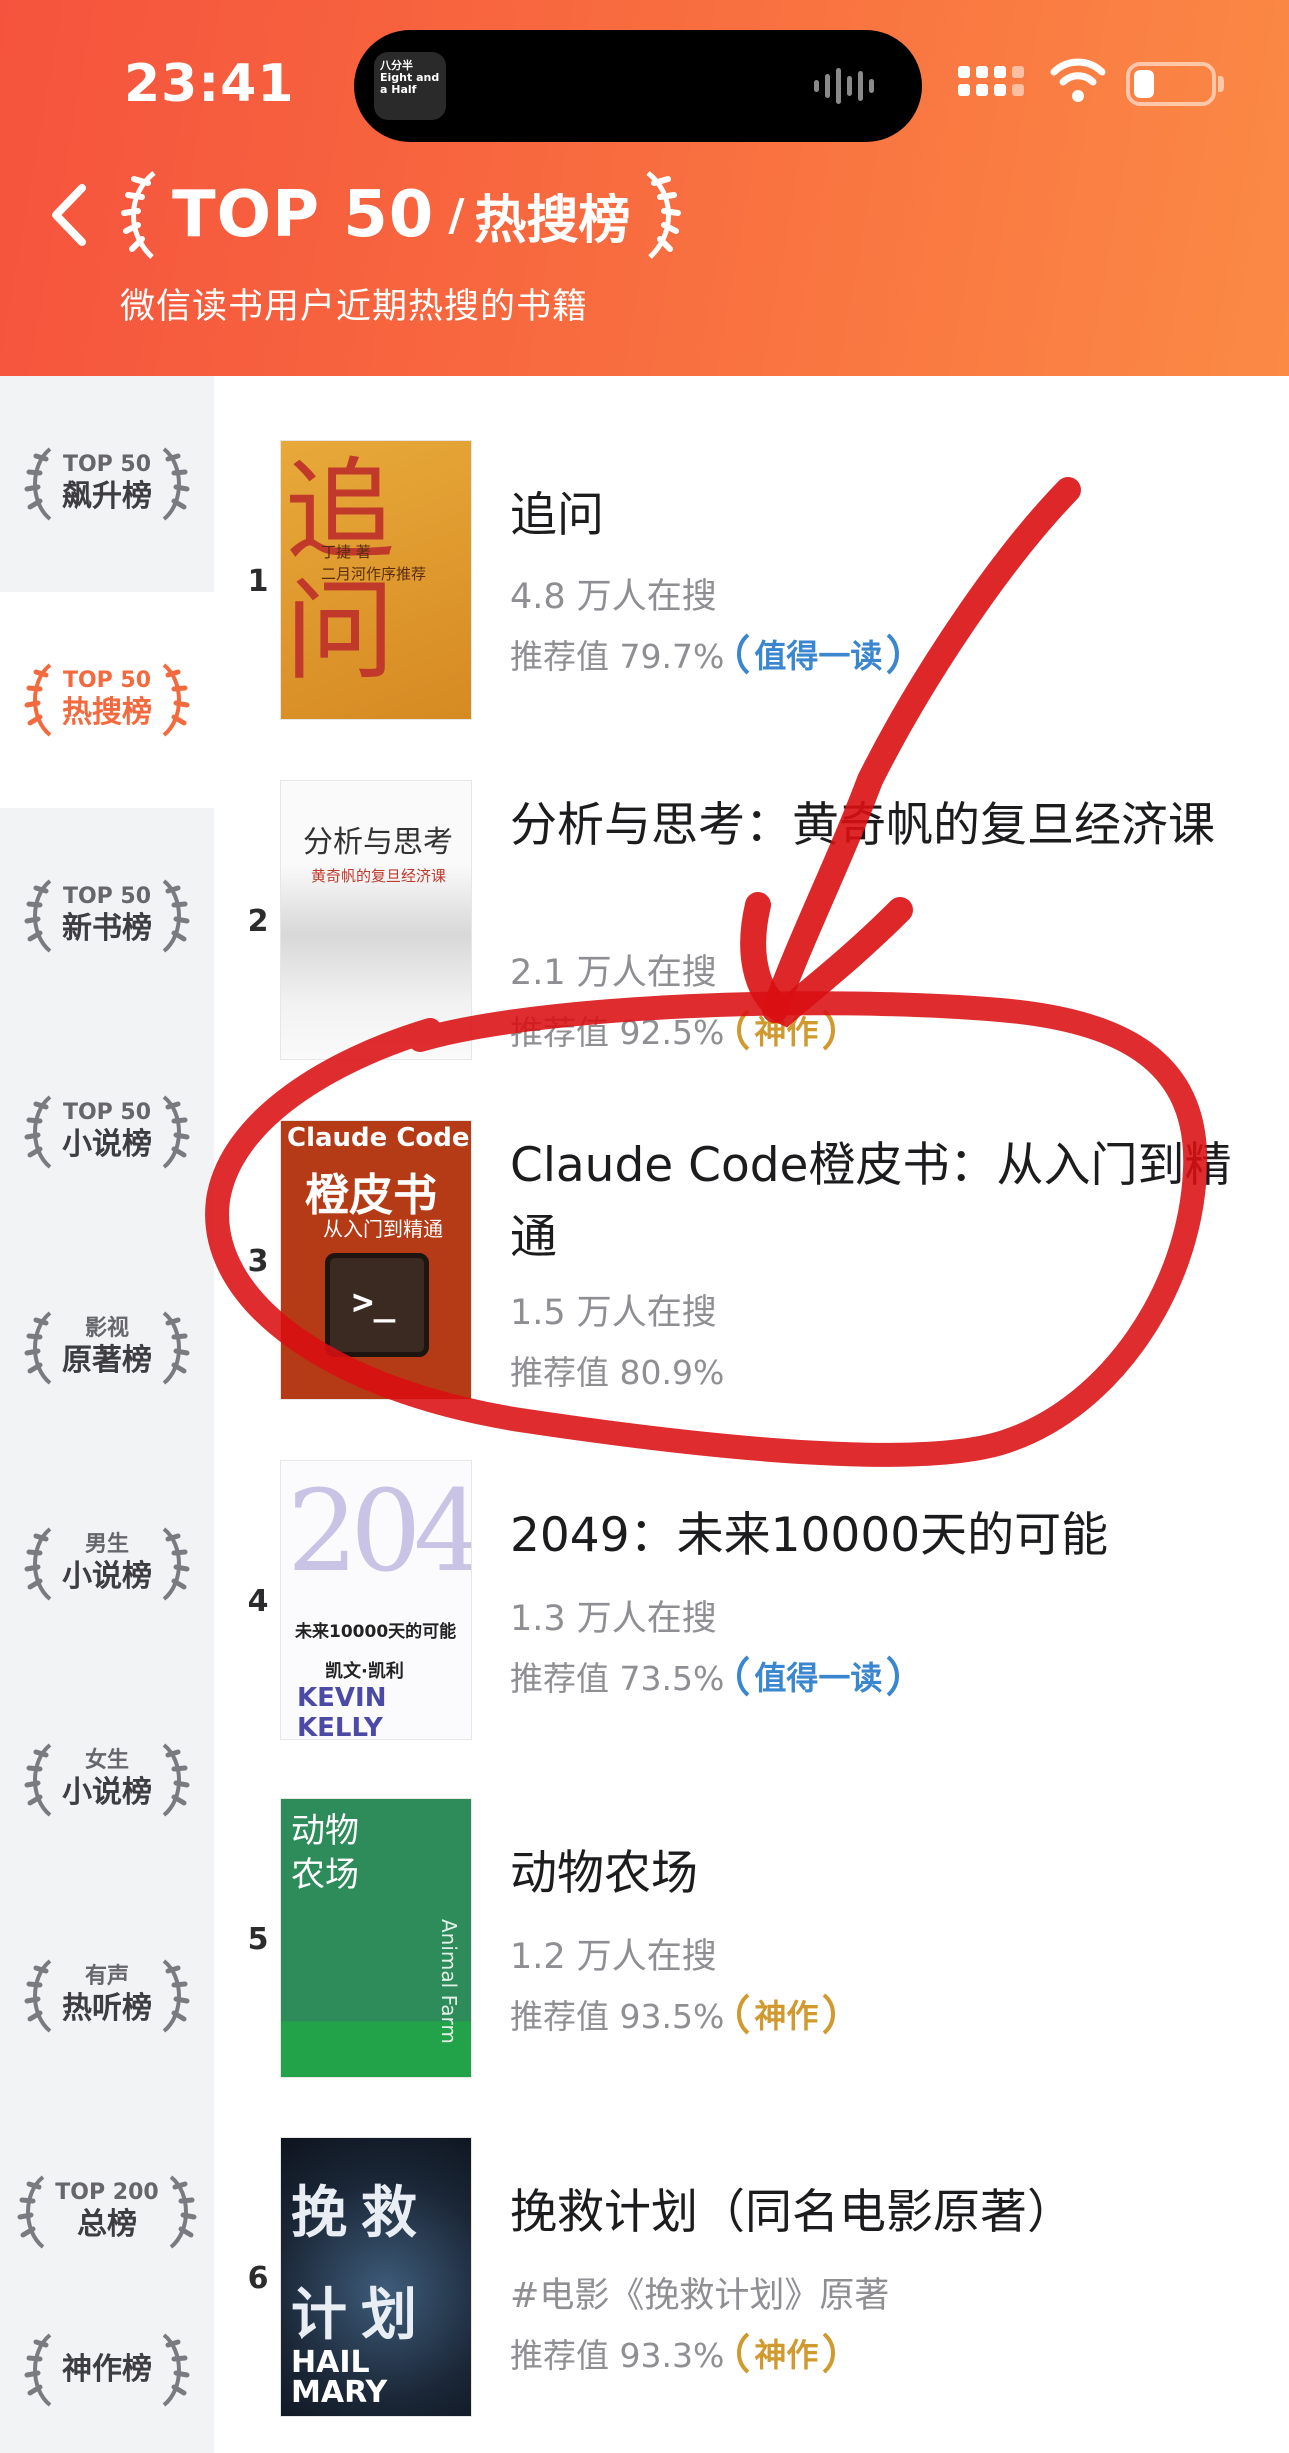 The height and width of the screenshot is (2453, 1289). I want to click on book-title: 分析与思考：黄奇帆的复旦经济课, so click(880, 826).